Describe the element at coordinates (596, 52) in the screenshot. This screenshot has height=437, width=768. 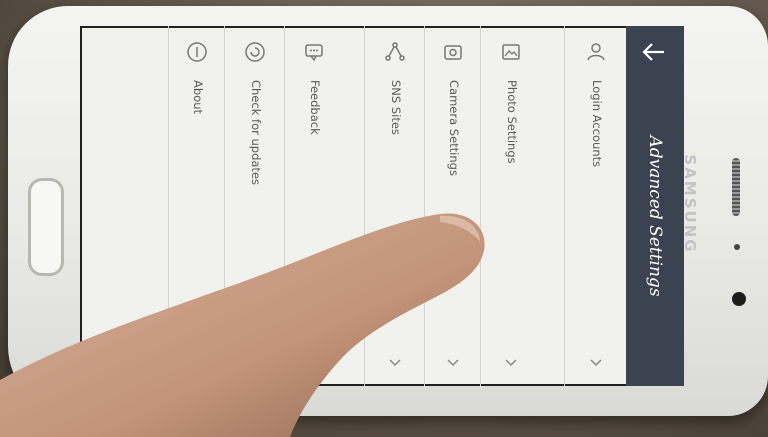
I see `person-icon` at that location.